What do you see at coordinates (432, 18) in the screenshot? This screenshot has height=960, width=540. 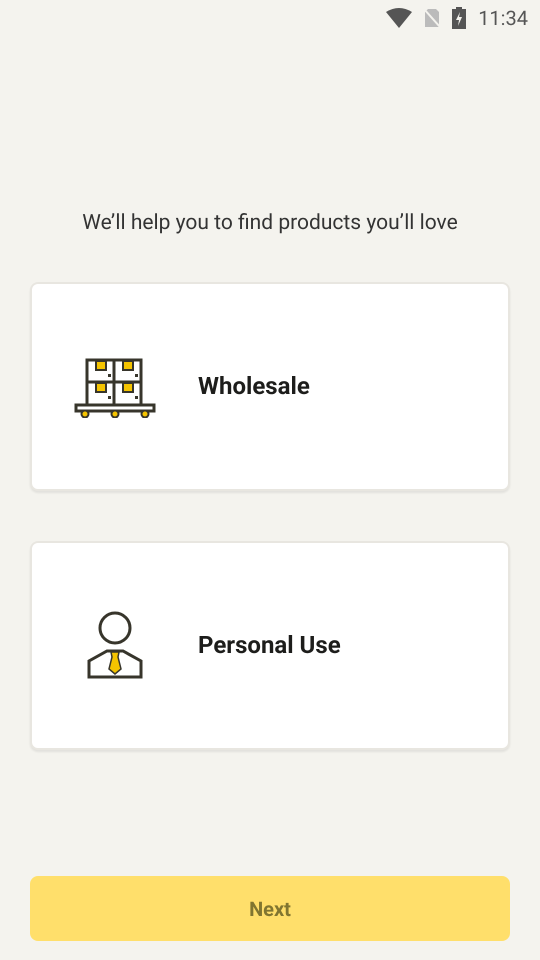 I see `no-sim-icon` at bounding box center [432, 18].